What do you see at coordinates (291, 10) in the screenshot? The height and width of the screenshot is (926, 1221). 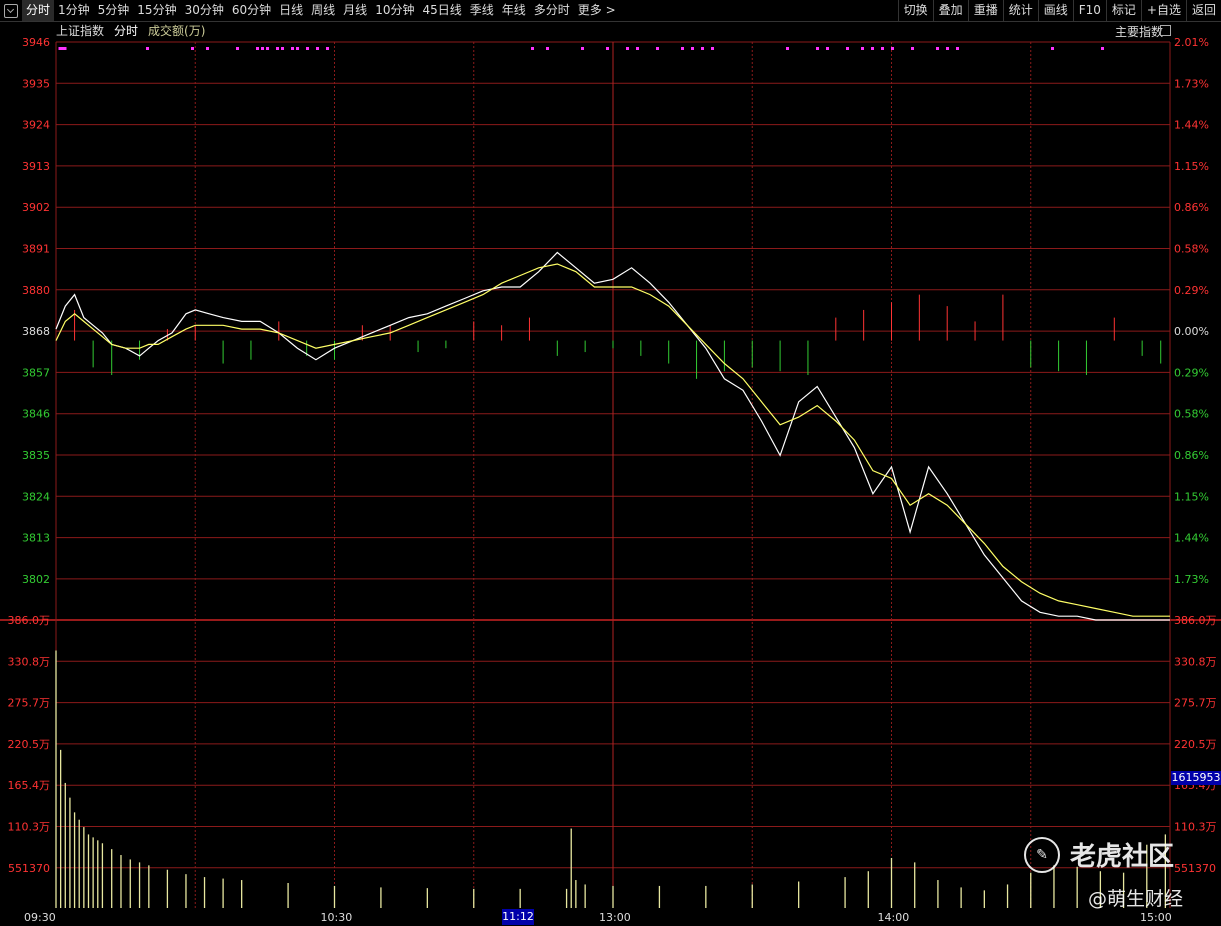 I see `tab-daily: 日线` at bounding box center [291, 10].